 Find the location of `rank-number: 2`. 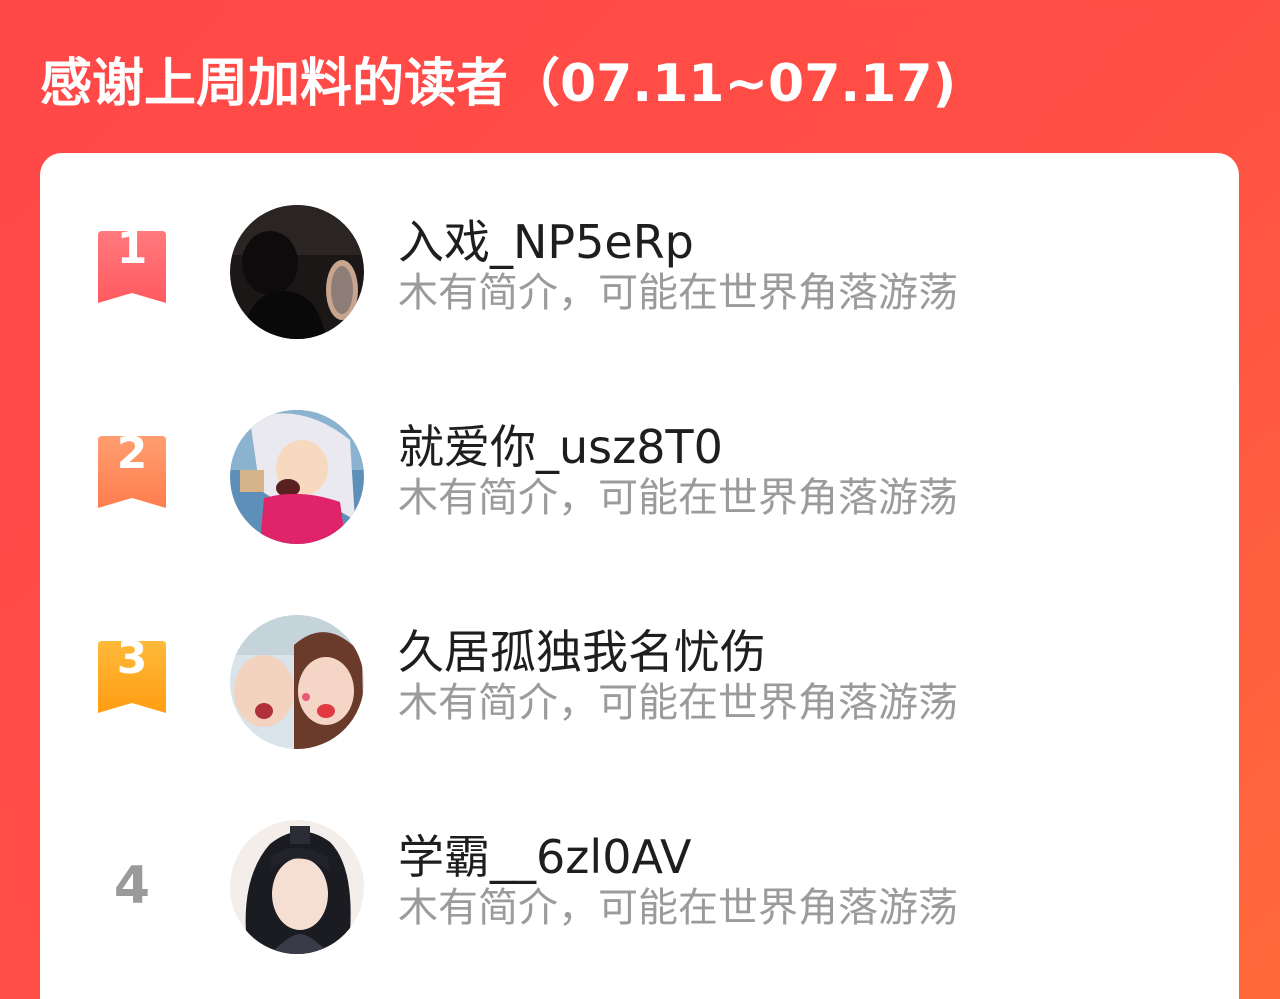

rank-number: 2 is located at coordinates (132, 453).